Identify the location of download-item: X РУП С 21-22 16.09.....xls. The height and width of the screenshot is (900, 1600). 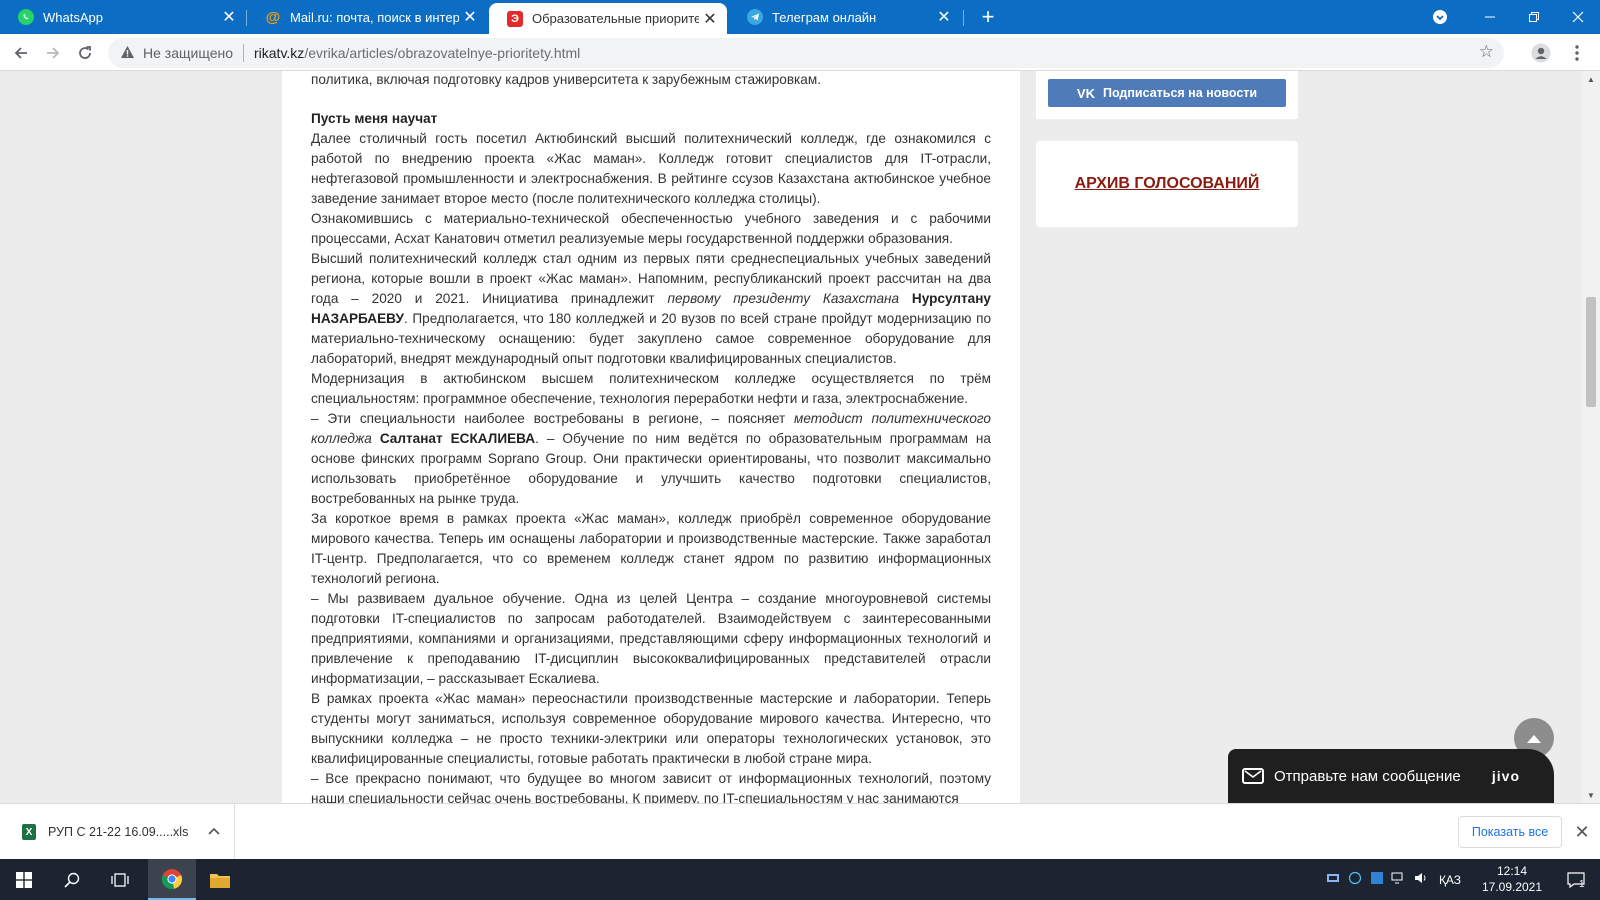
(117, 832).